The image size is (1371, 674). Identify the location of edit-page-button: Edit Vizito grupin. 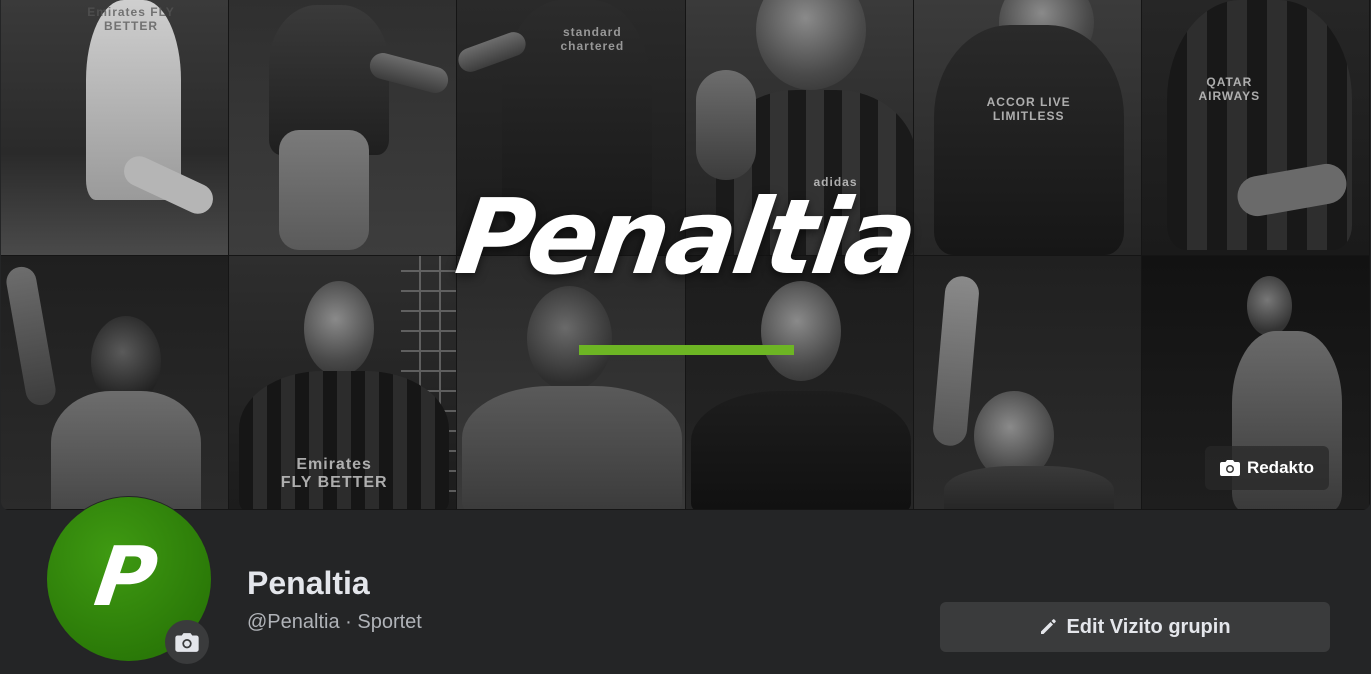
(1135, 627).